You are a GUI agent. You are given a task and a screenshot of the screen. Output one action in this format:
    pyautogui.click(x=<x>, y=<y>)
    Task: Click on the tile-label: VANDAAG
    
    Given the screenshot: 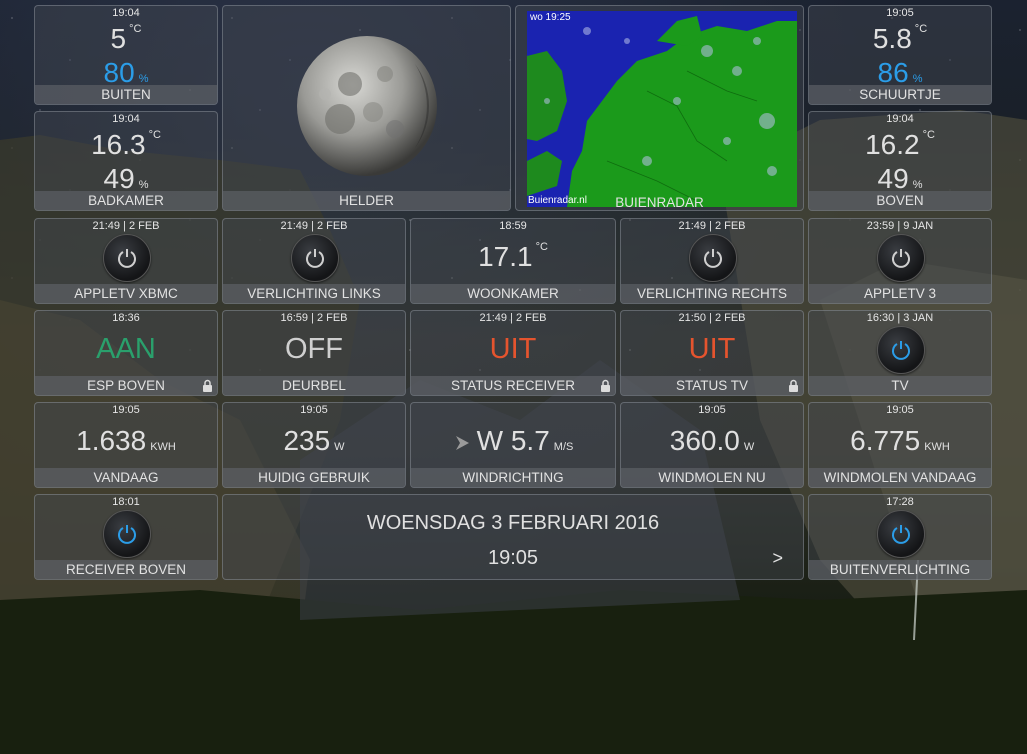 What is the action you would take?
    pyautogui.click(x=126, y=477)
    